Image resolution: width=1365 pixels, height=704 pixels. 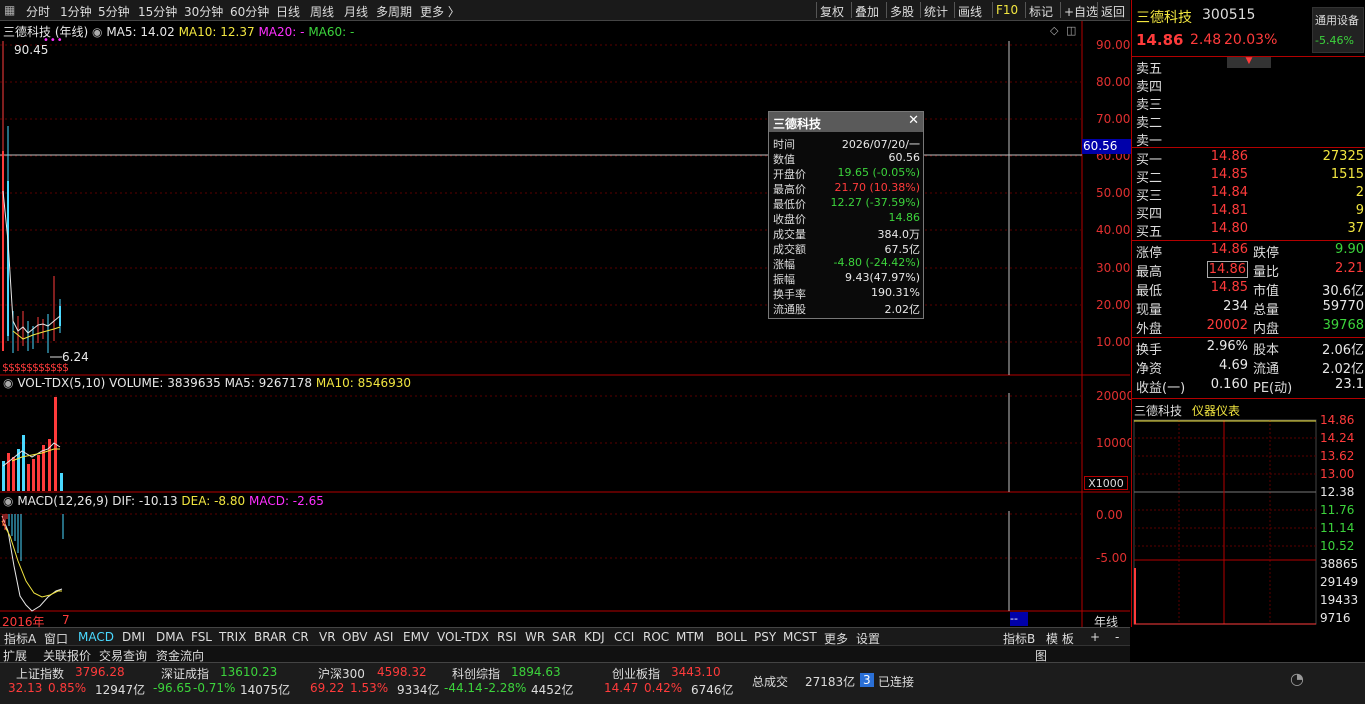 I want to click on indicator-tab: EMV, so click(x=416, y=637).